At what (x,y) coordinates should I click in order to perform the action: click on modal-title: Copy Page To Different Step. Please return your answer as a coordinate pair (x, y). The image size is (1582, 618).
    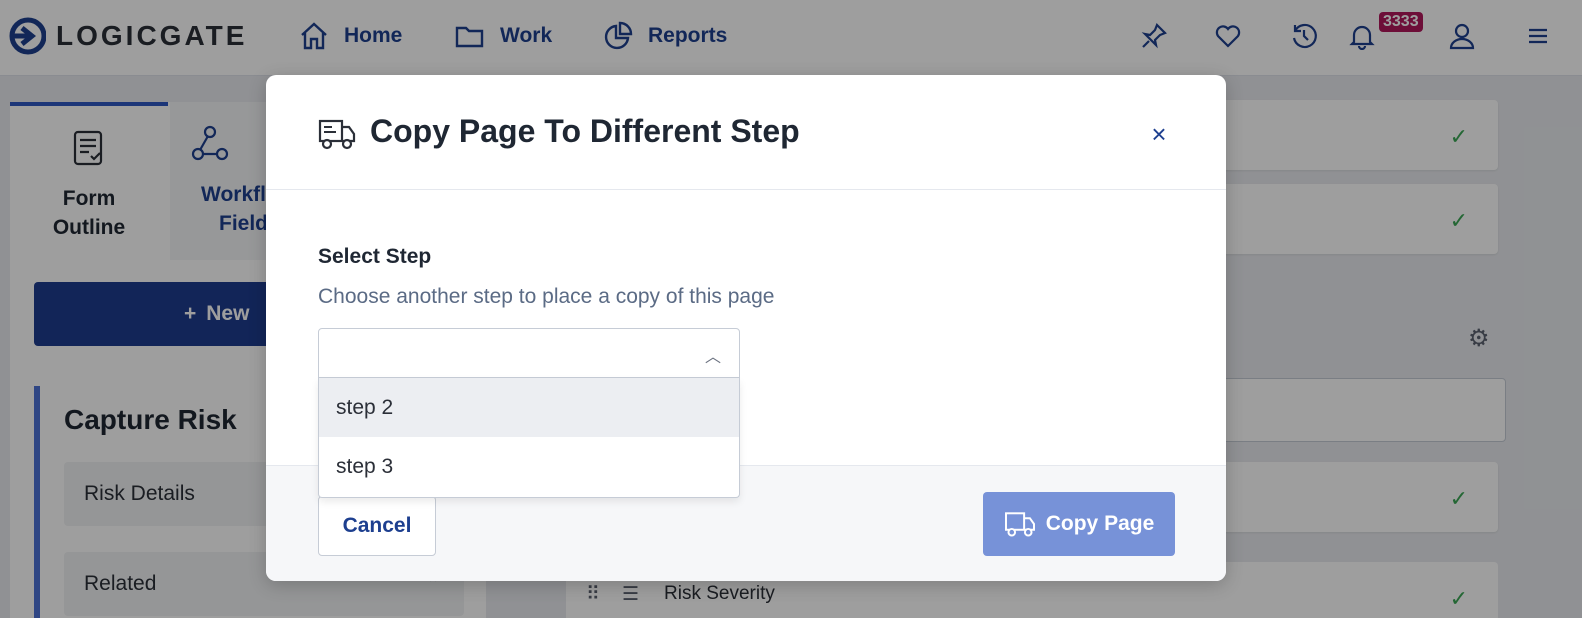
    Looking at the image, I should click on (585, 131).